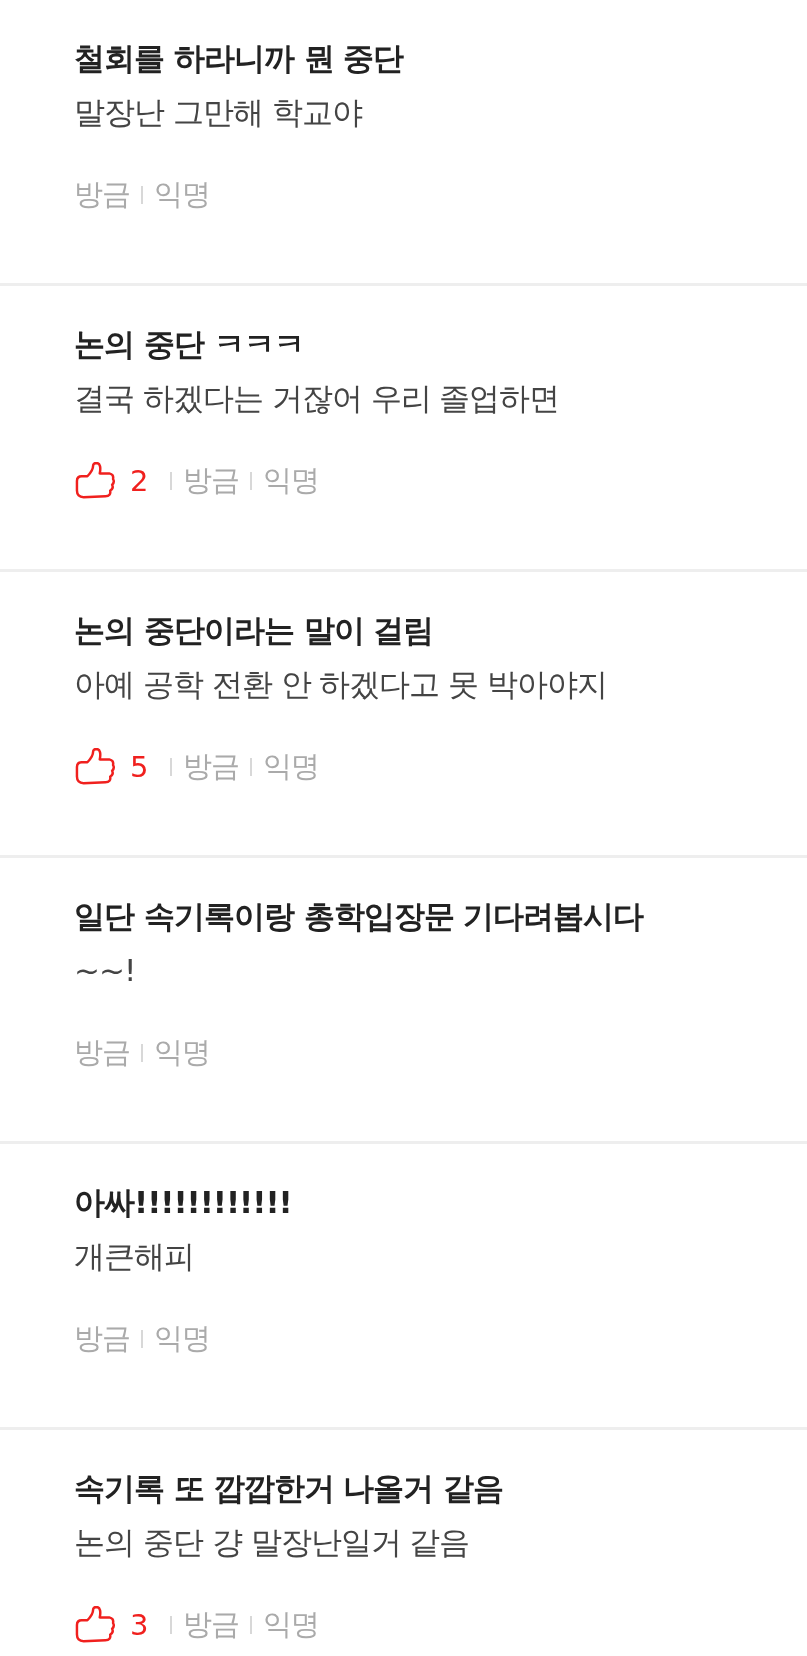 Image resolution: width=807 pixels, height=1656 pixels. Describe the element at coordinates (272, 1542) in the screenshot. I see `comment-text: 논의 중단 걍 말장난일거 같음` at that location.